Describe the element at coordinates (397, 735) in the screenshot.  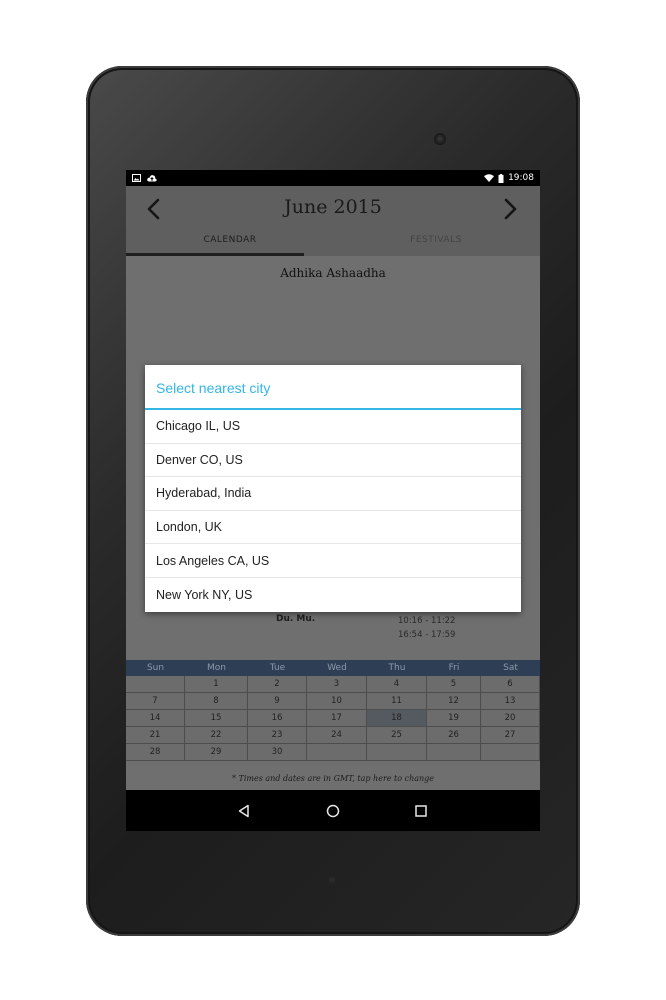
I see `calendar-day: 25` at that location.